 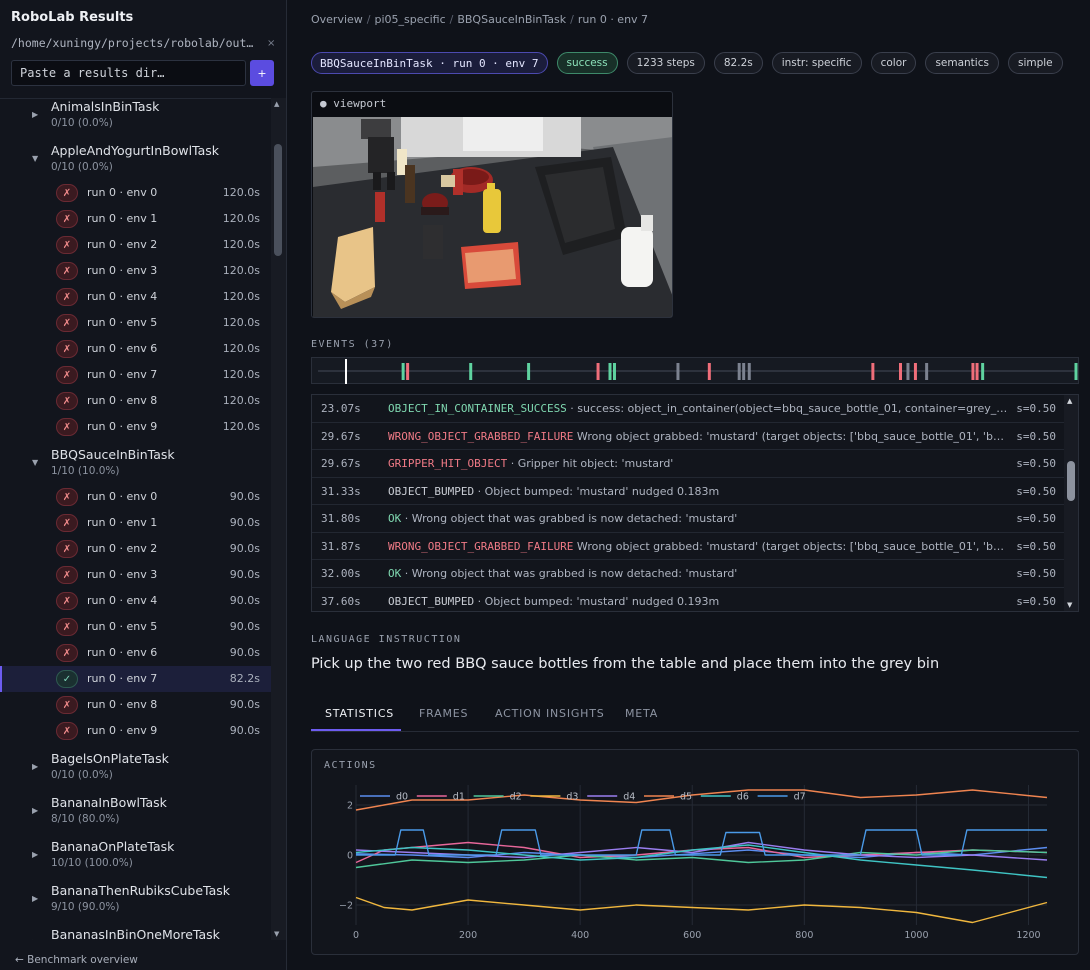 I want to click on run-item: ✗ run 0 · env 8 120.0s, so click(x=135, y=401).